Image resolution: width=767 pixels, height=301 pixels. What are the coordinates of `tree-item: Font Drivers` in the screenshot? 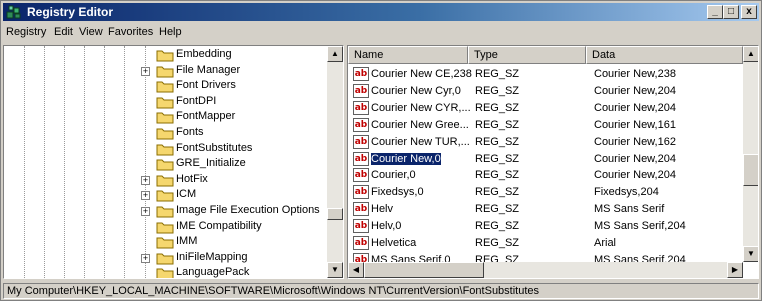 It's located at (165, 86).